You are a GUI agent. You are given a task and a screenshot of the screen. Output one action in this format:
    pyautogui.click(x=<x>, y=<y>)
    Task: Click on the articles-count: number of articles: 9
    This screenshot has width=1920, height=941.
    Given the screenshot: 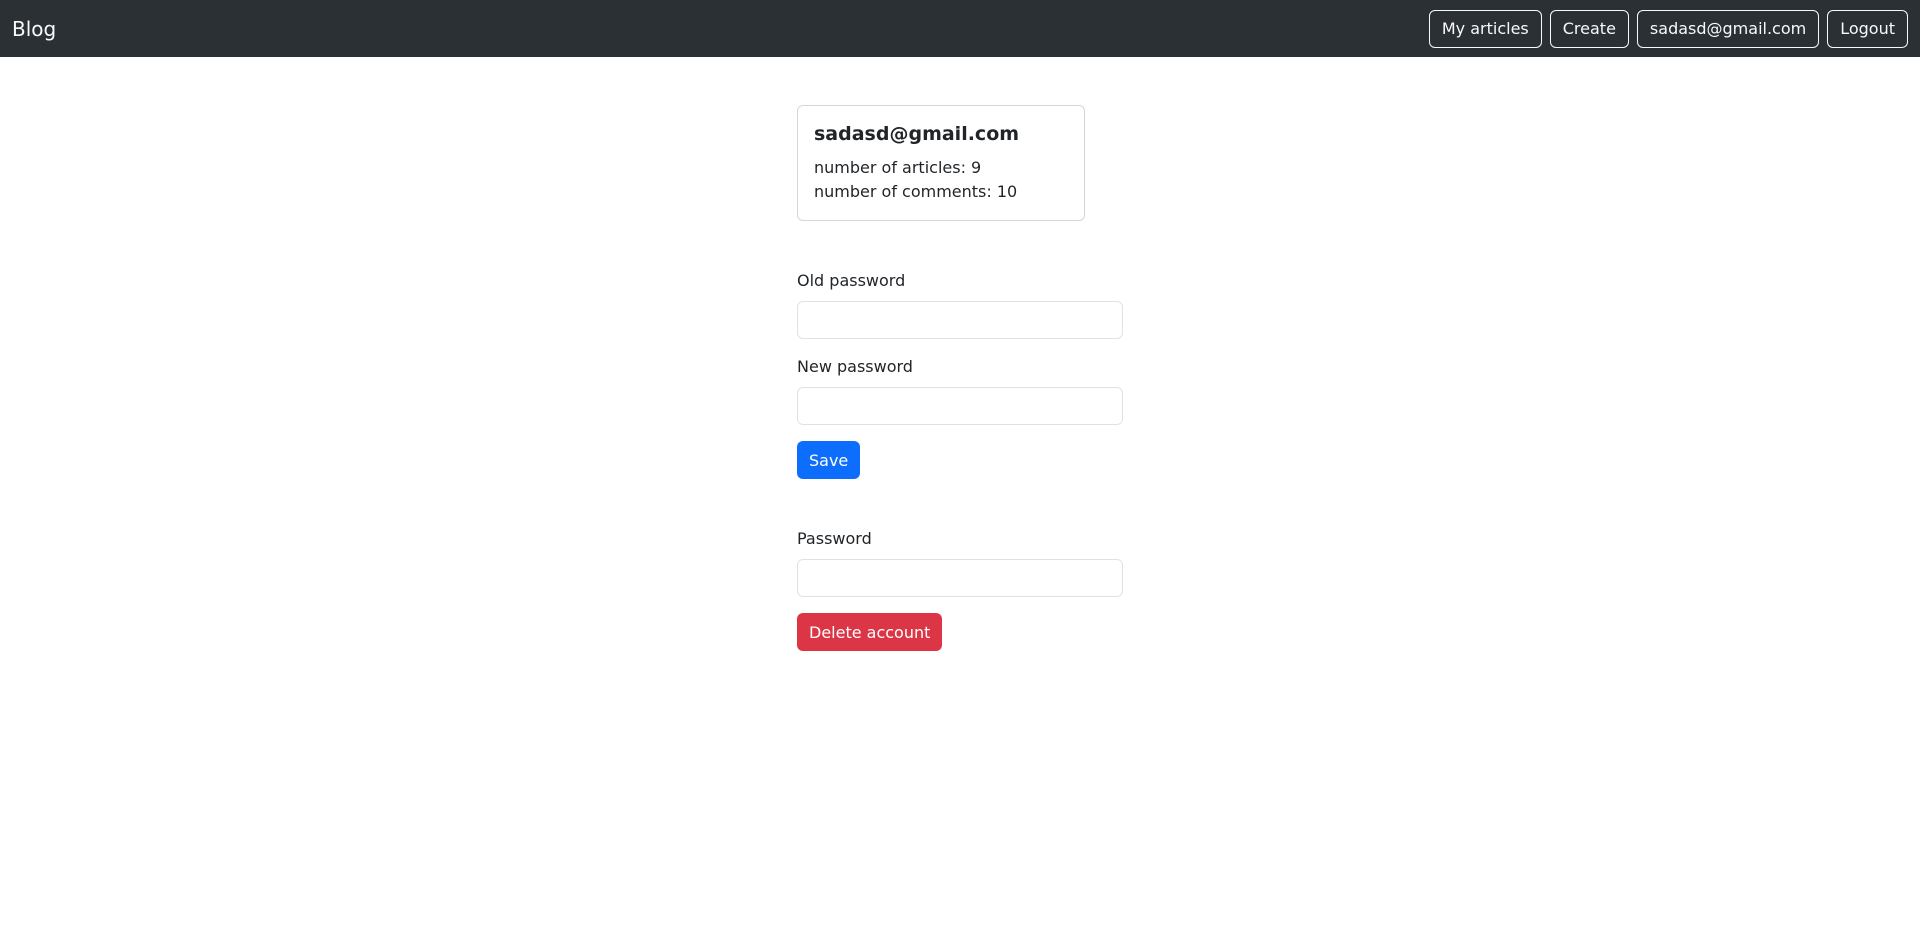 What is the action you would take?
    pyautogui.click(x=898, y=167)
    